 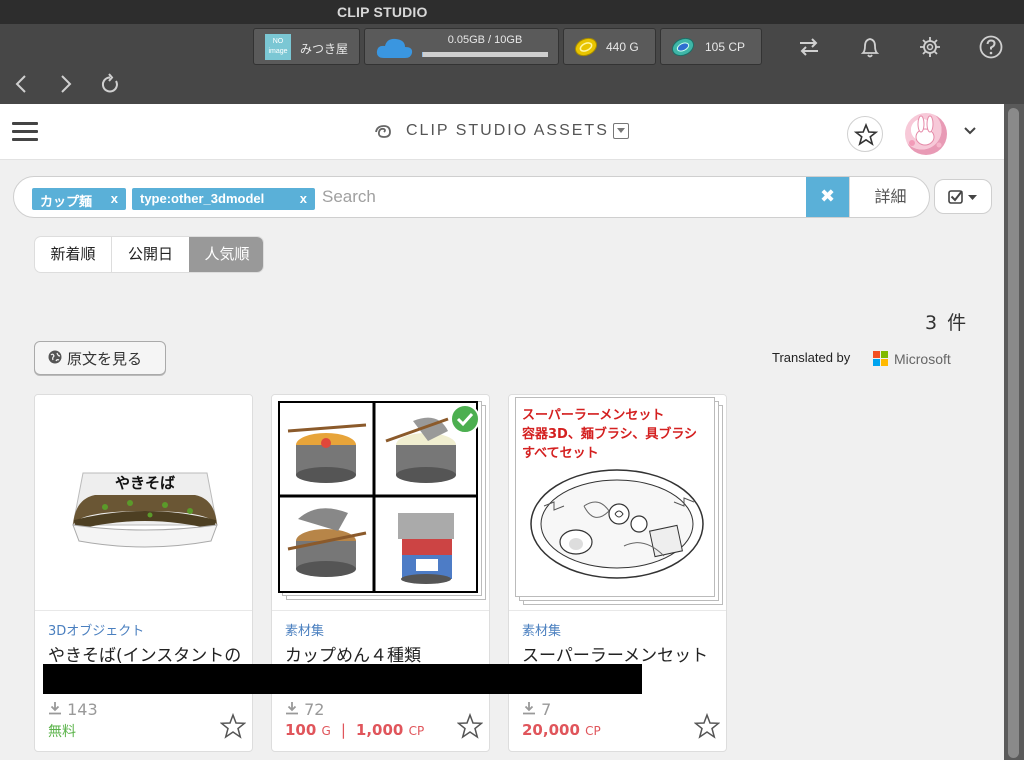 I want to click on checkbox-filter-icon, so click(x=962, y=197).